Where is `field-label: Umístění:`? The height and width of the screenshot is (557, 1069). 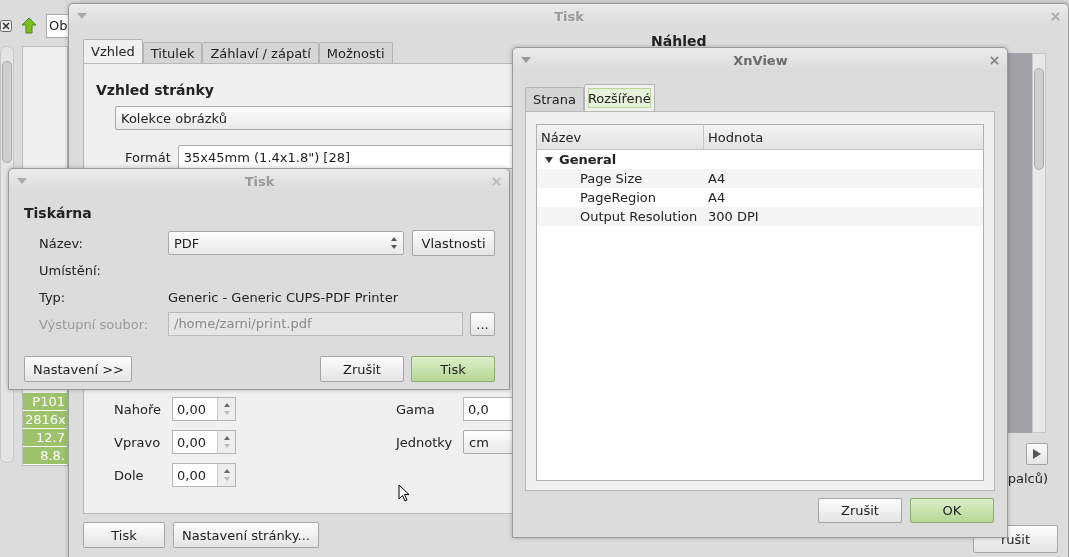
field-label: Umístění: is located at coordinates (70, 270).